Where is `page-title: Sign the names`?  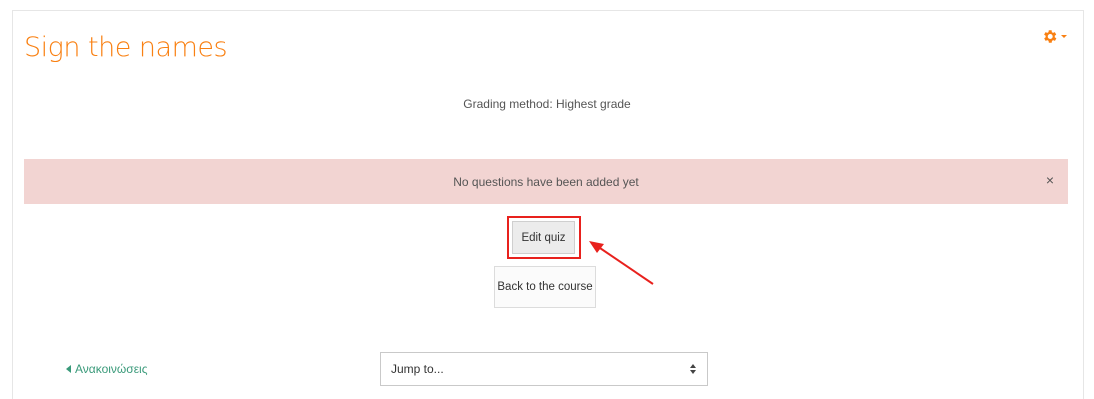 page-title: Sign the names is located at coordinates (126, 47).